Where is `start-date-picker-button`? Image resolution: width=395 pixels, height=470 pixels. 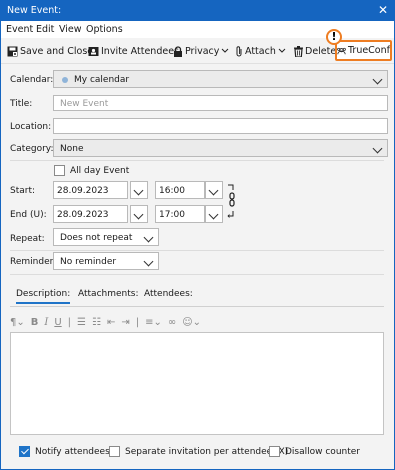
start-date-picker-button is located at coordinates (139, 190).